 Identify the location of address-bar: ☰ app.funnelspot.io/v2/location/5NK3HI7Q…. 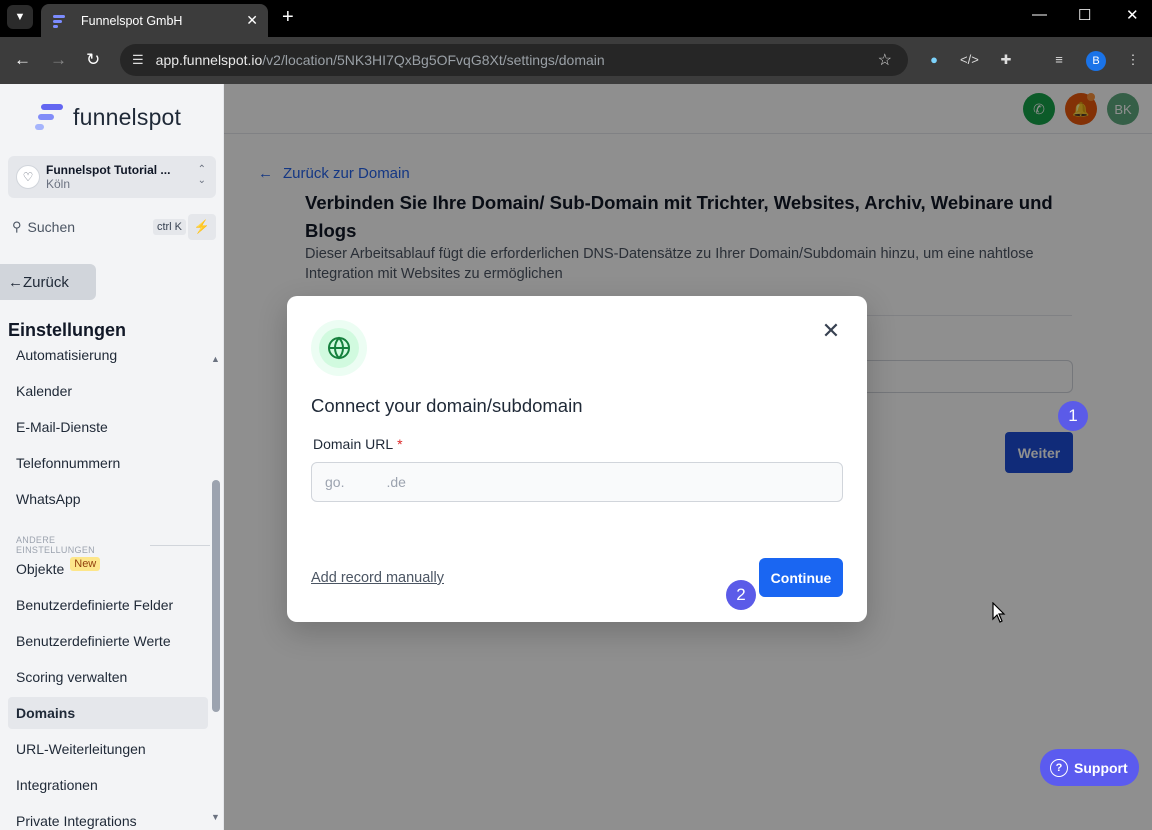
(514, 60).